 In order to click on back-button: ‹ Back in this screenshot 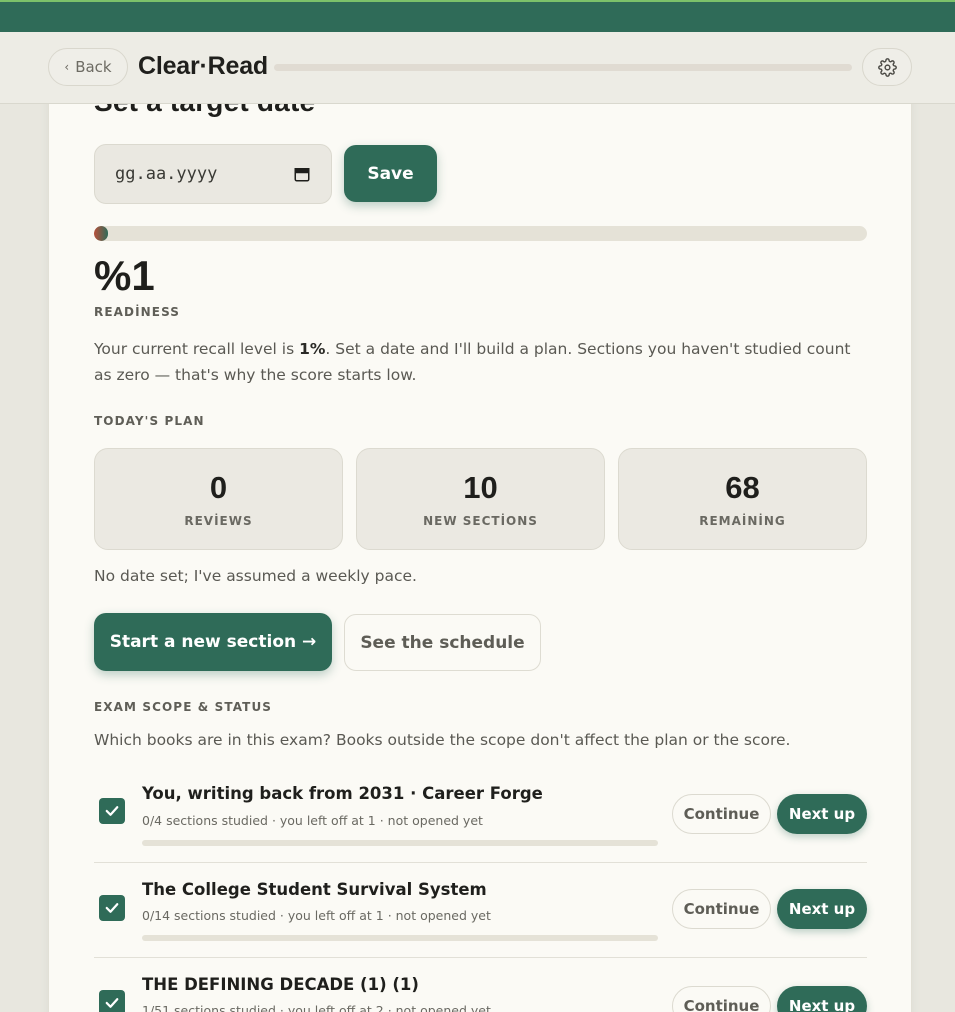, I will do `click(88, 67)`.